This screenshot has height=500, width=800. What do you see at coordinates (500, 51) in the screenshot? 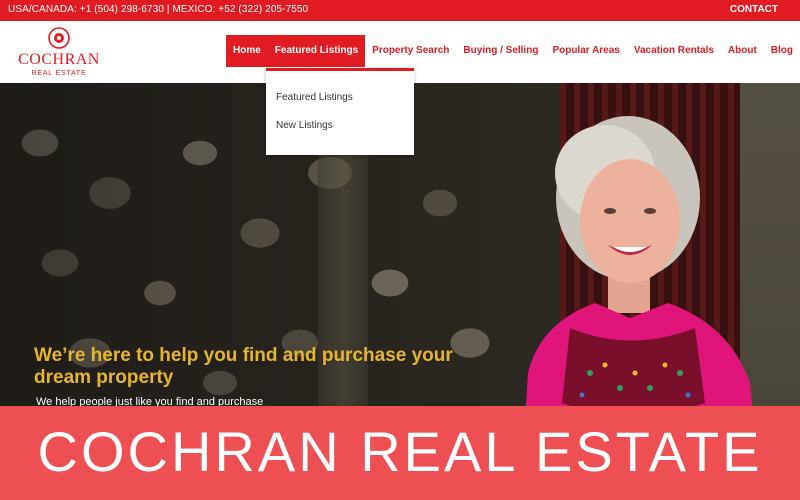
I see `nav-buying-selling: Buying / Selling` at bounding box center [500, 51].